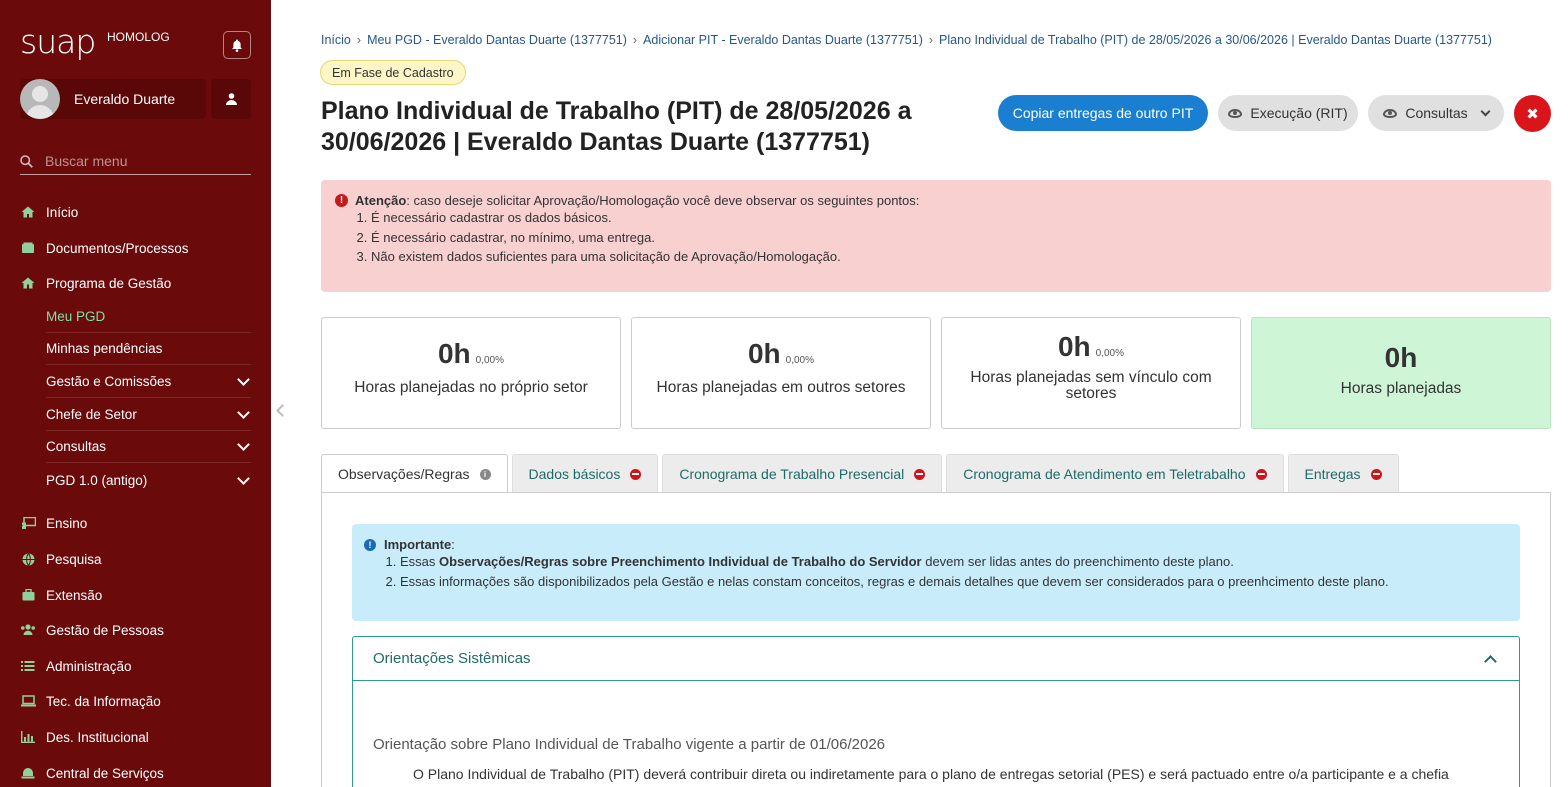 This screenshot has height=787, width=1568. Describe the element at coordinates (148, 447) in the screenshot. I see `submenu-consultas: Consultas` at that location.